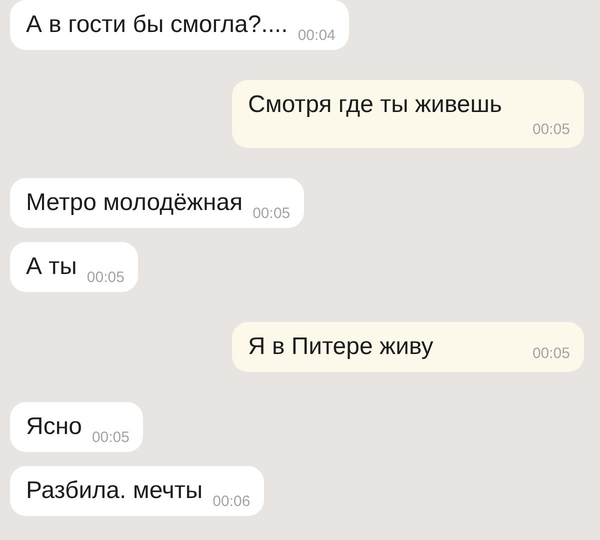 This screenshot has height=540, width=600. I want to click on message-text: Ясно, so click(54, 427).